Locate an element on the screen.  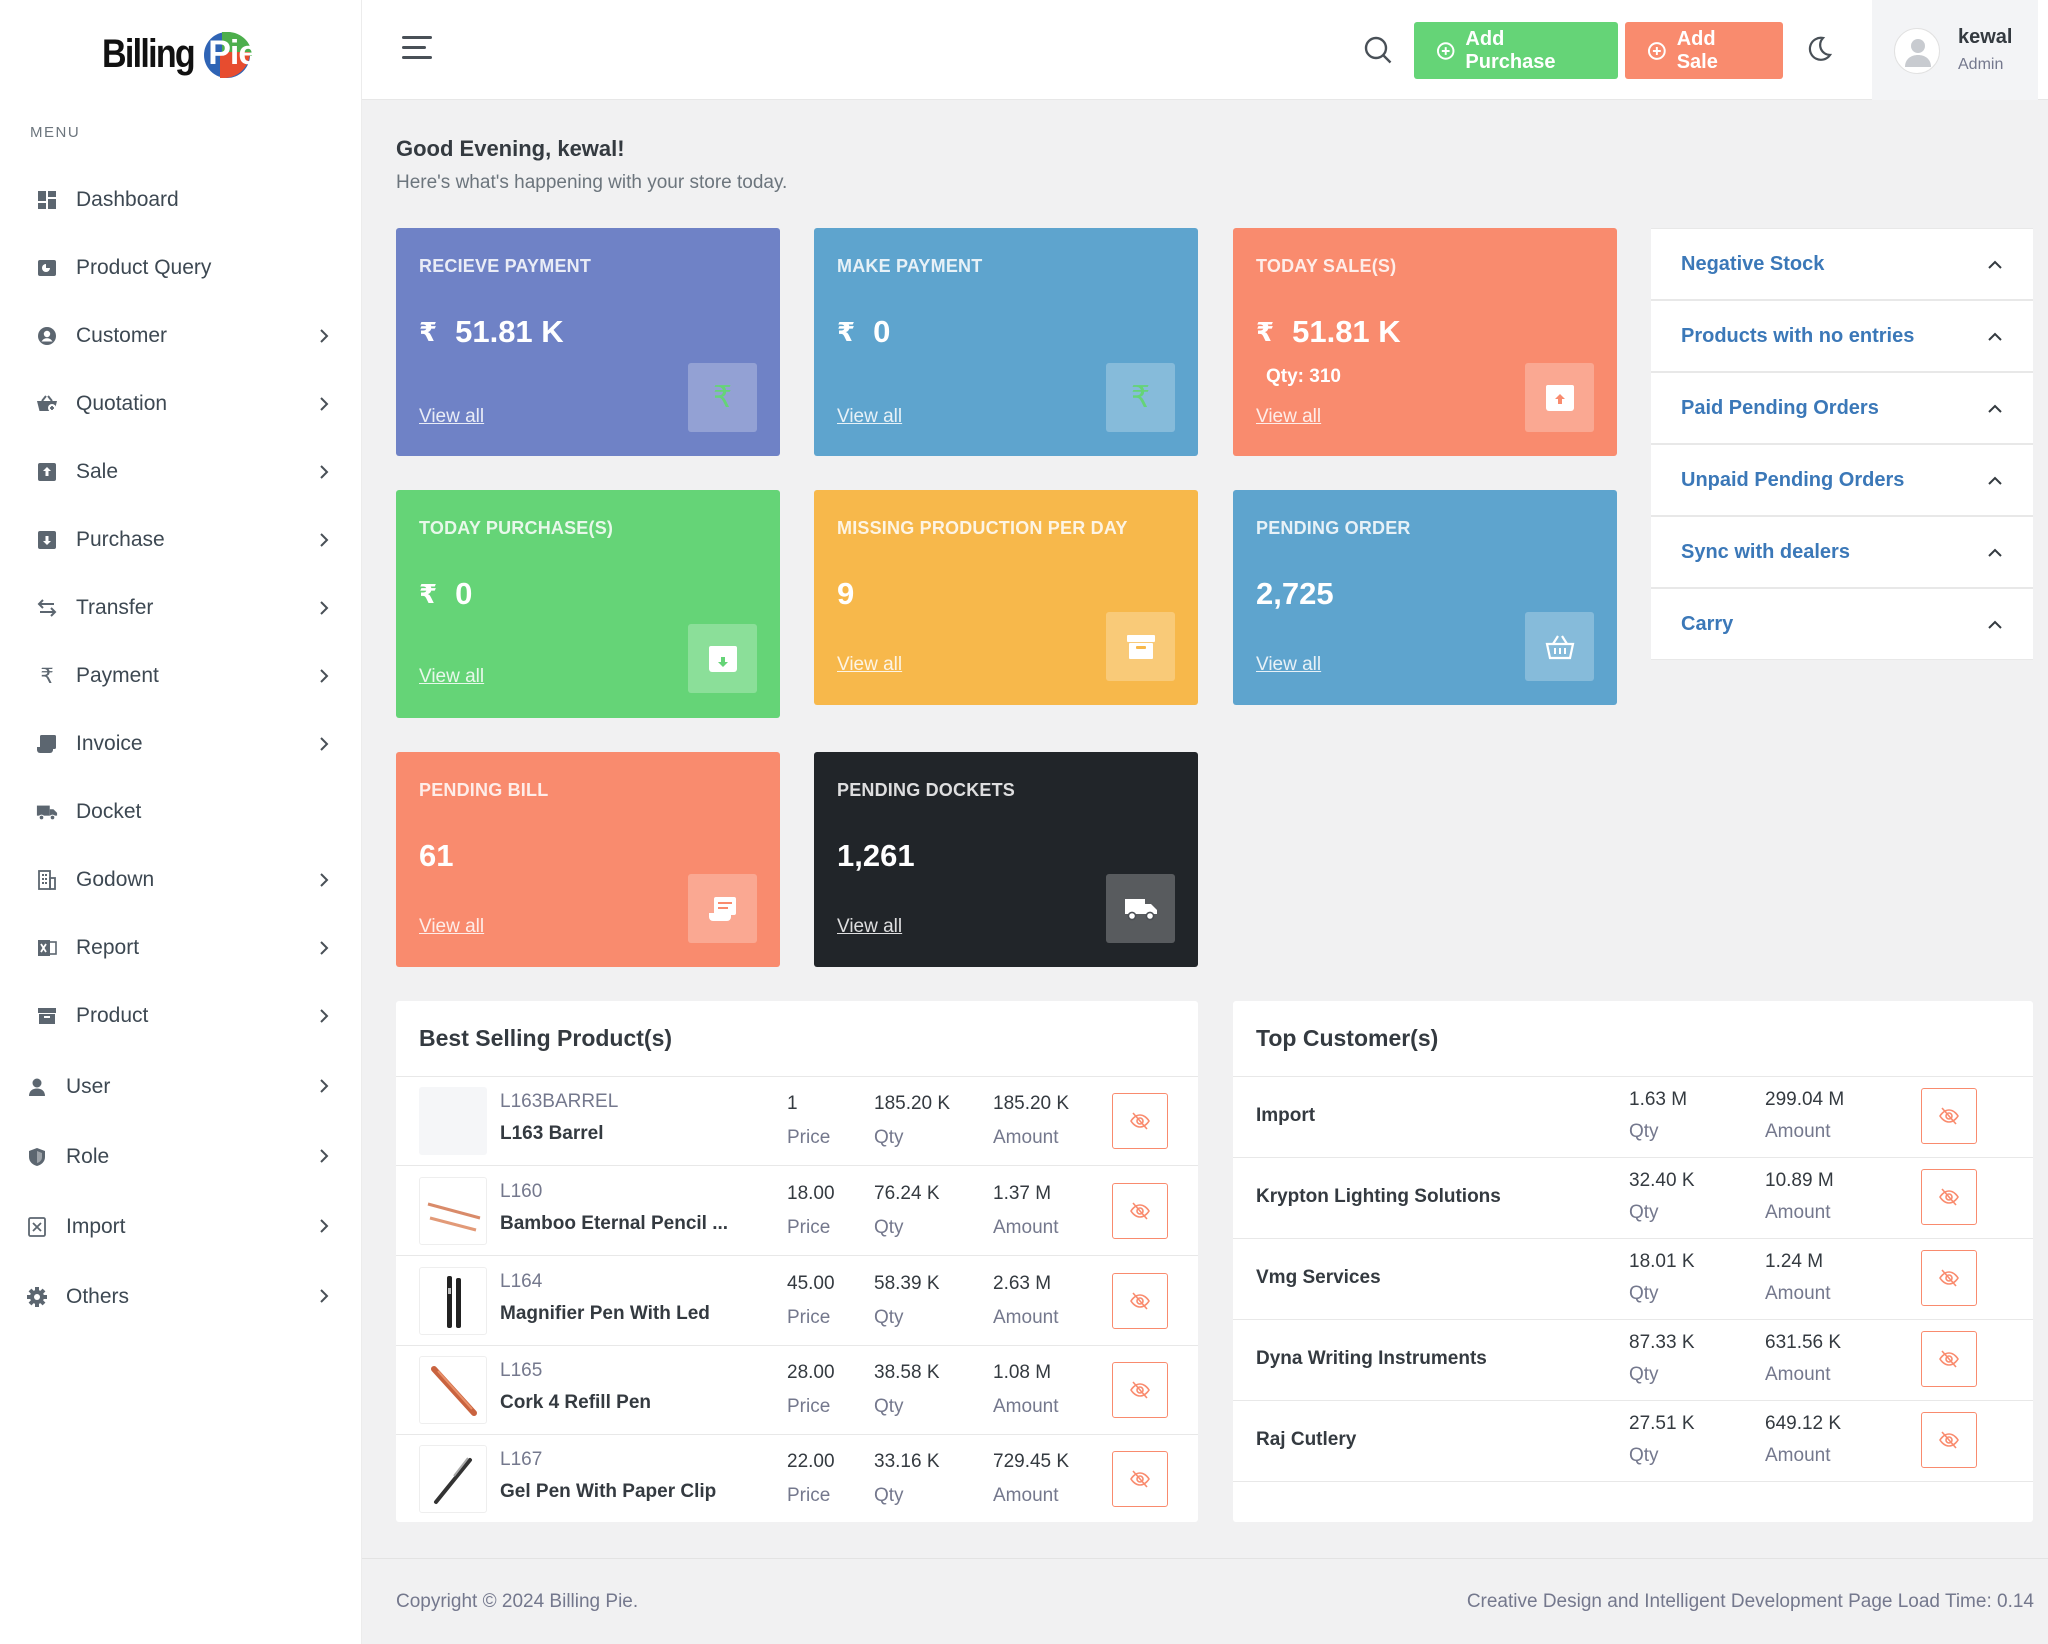
sidebar-item-godown: Godown is located at coordinates (181, 880).